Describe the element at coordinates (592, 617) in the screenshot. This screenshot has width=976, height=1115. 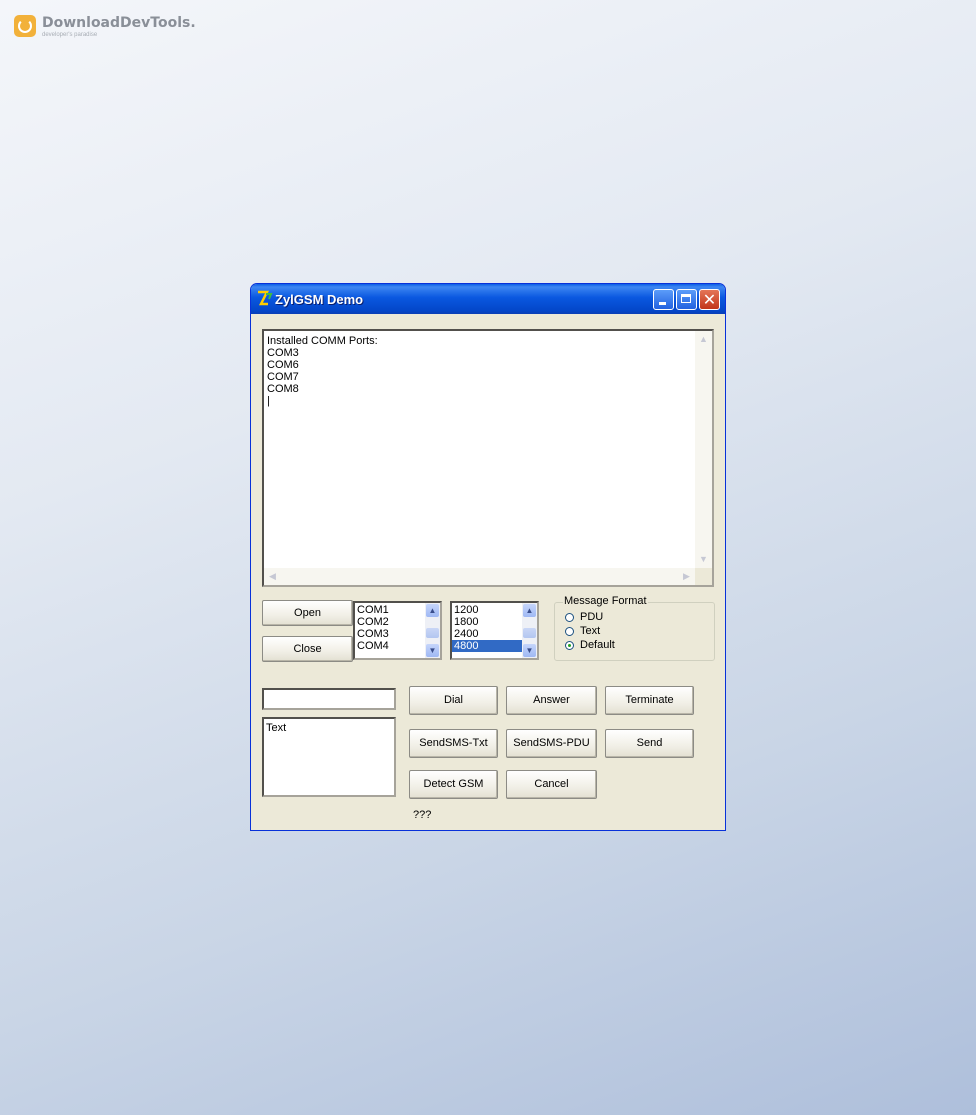
I see `radio-pdu-label: PDU` at that location.